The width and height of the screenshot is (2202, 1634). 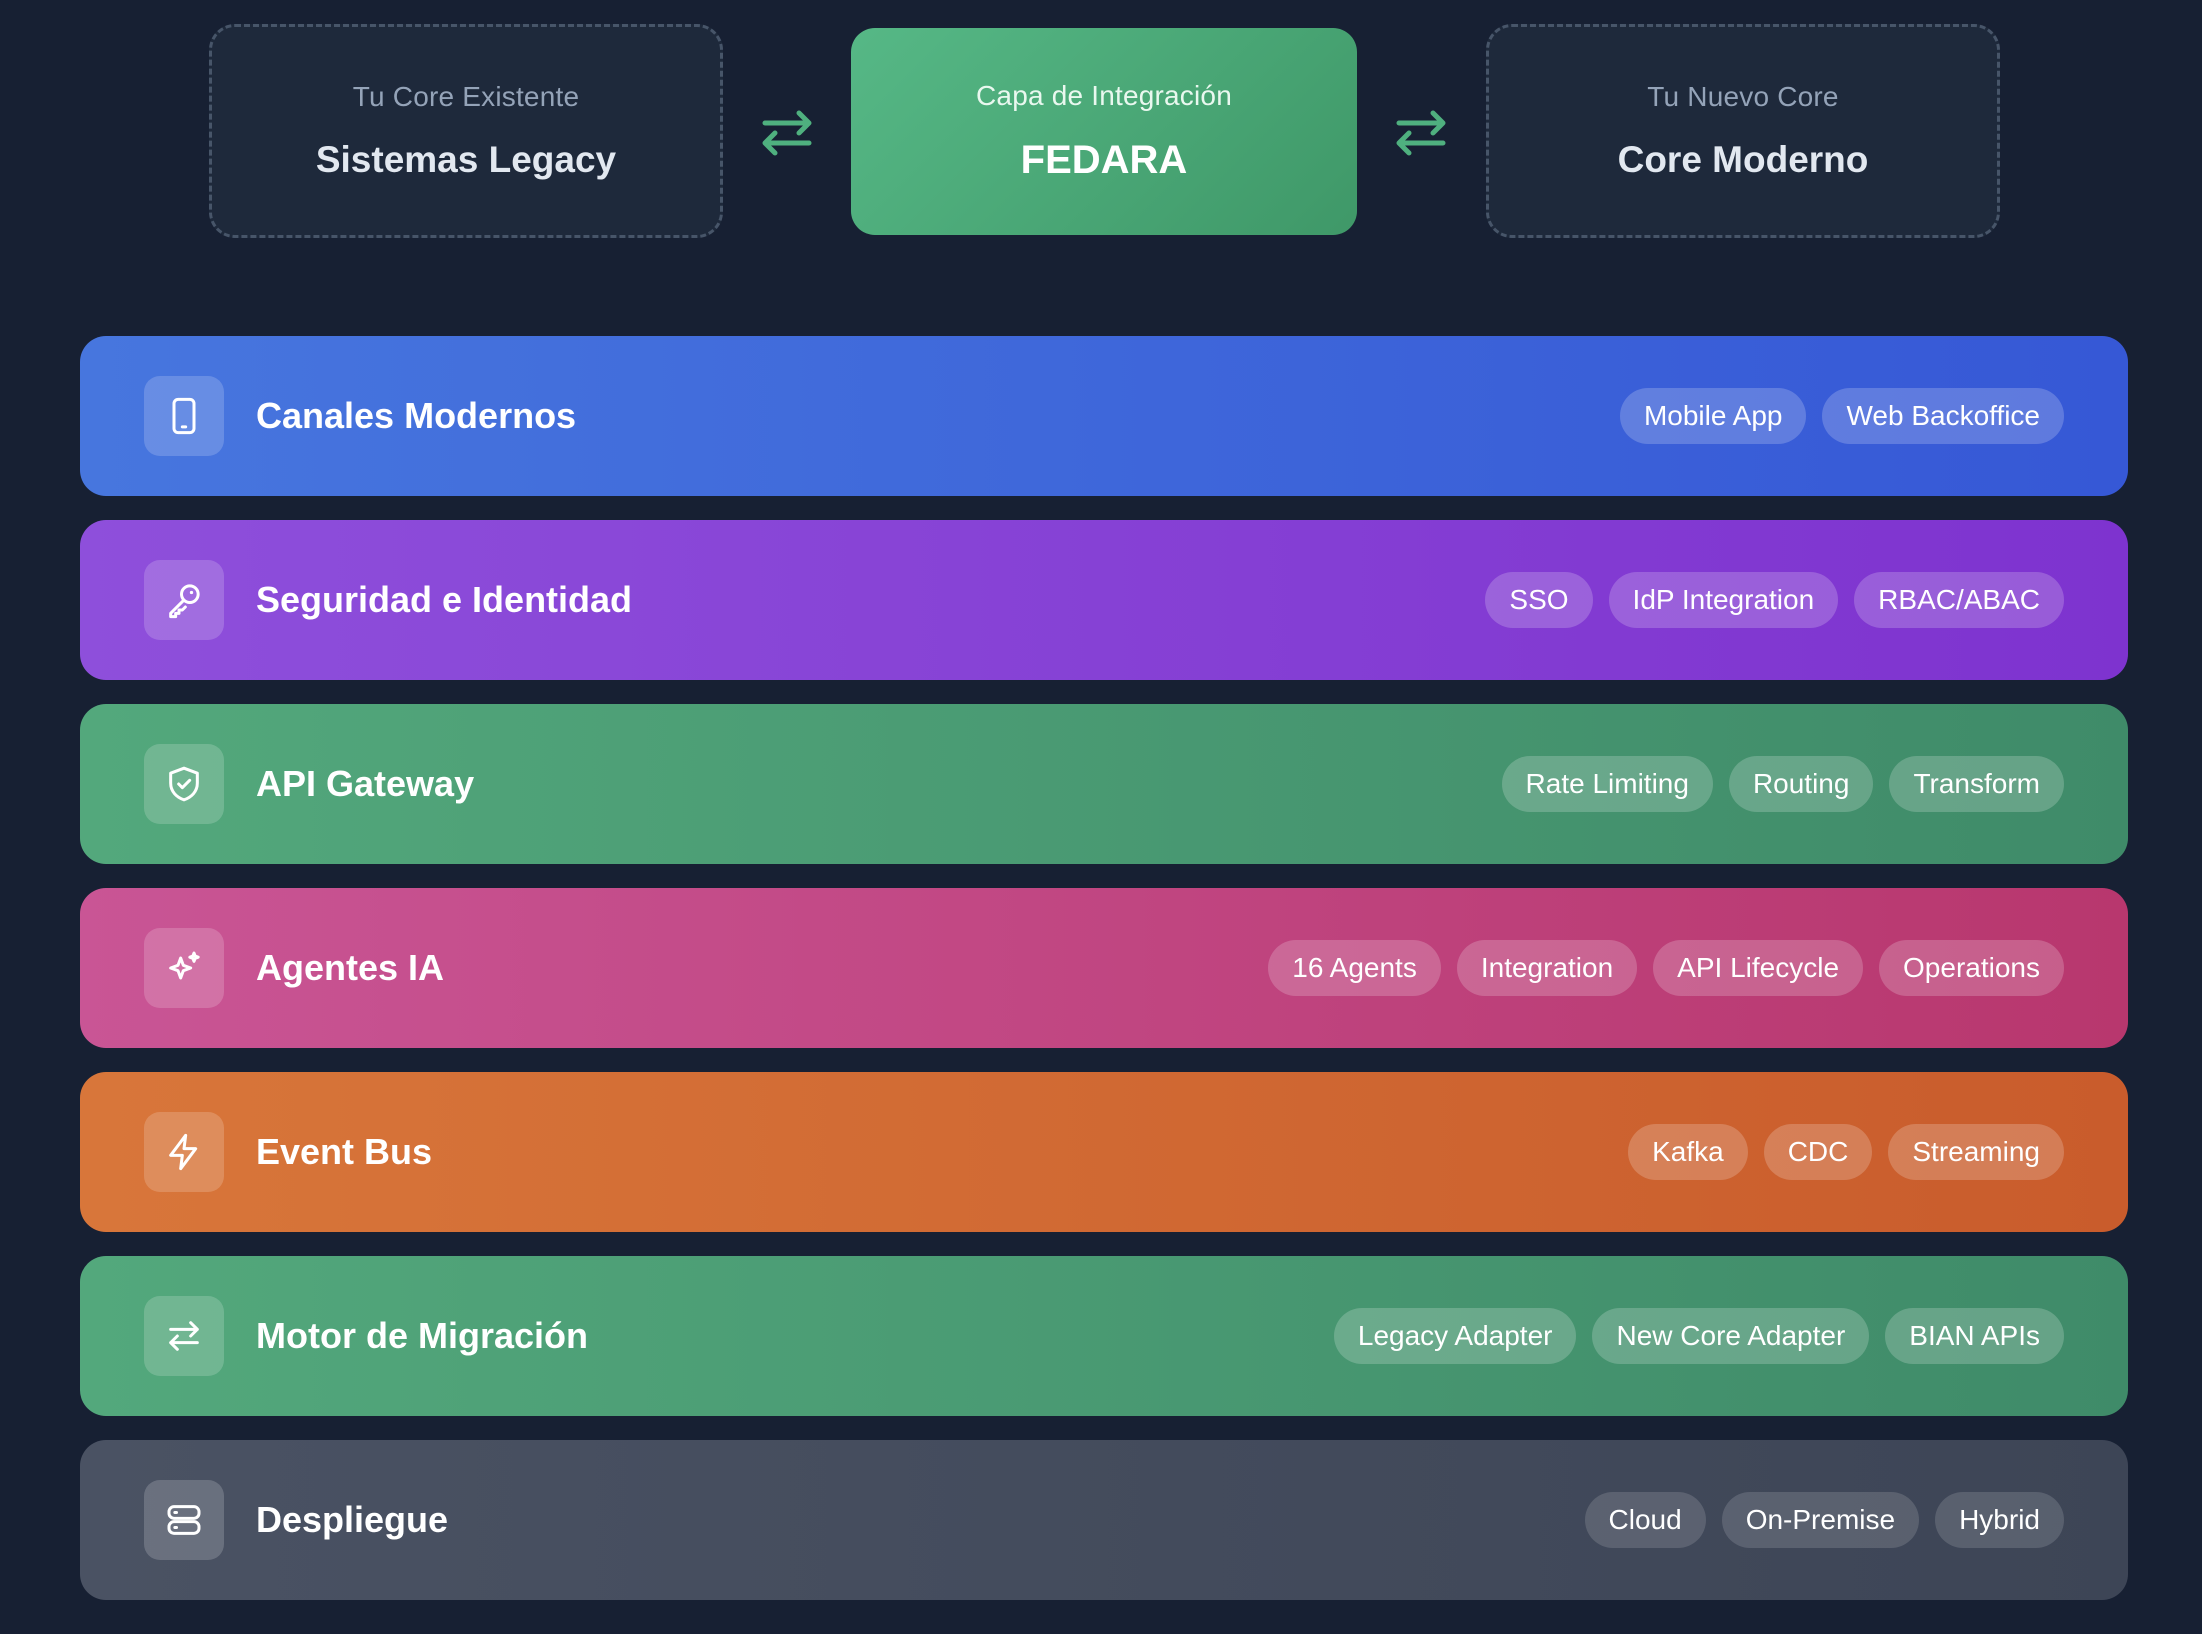 I want to click on tag: Operations, so click(x=1971, y=968).